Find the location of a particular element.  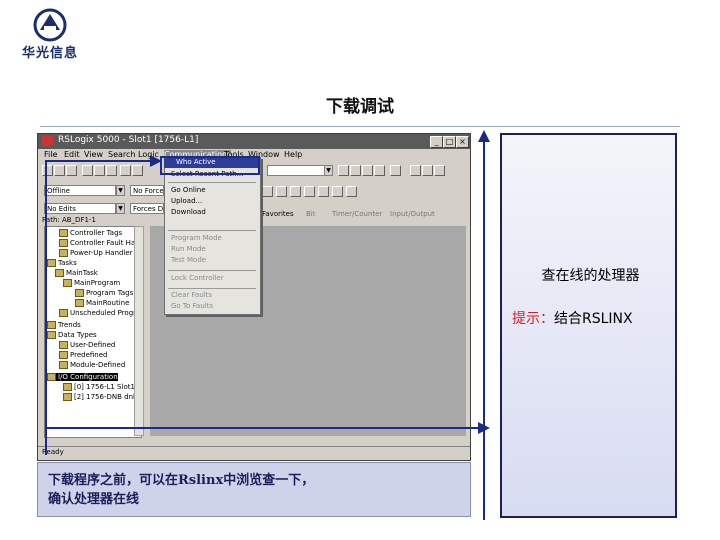

find-icon is located at coordinates (367, 170).